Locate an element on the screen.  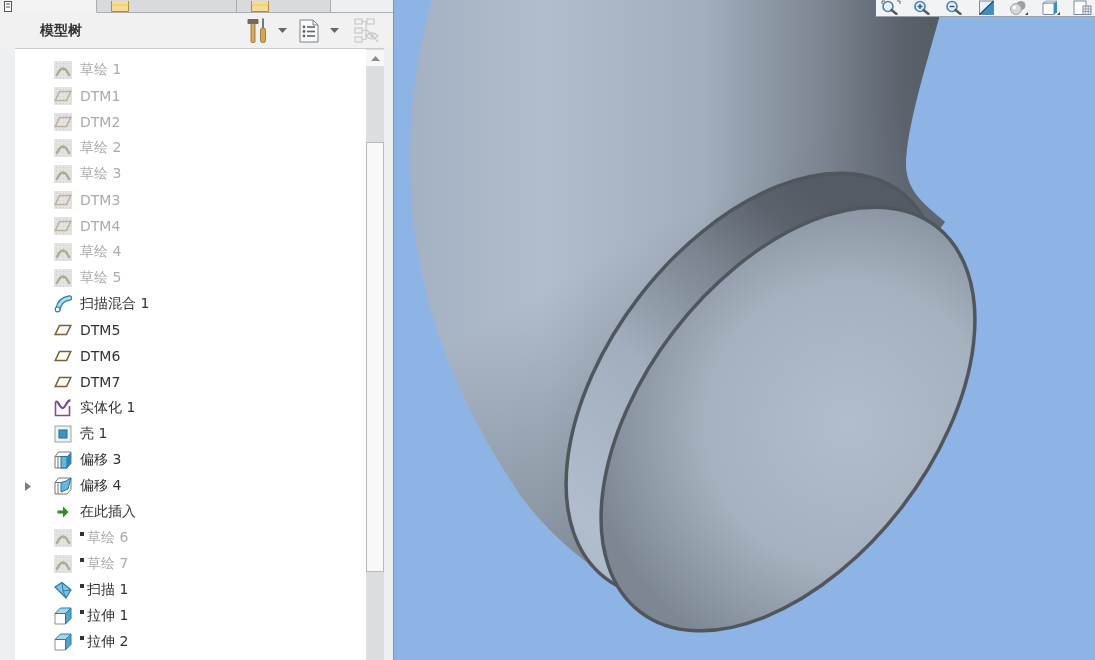
zoom-fit-icon is located at coordinates (891, 7).